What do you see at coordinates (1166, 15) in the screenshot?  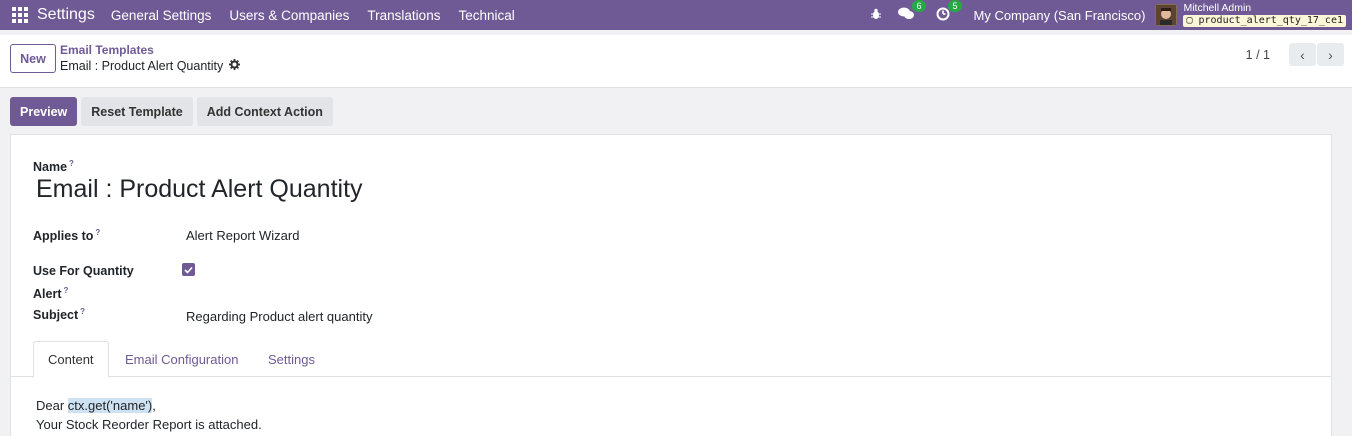 I see `user-avatar` at bounding box center [1166, 15].